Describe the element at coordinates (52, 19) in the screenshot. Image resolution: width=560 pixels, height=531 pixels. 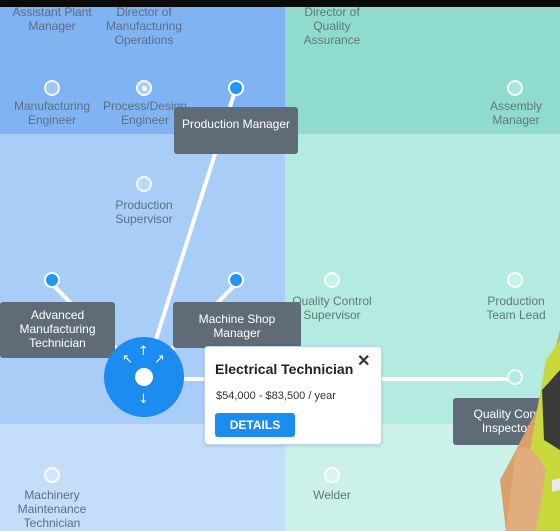
I see `label-assistant-plant-manager: Assistant Plant Manager` at that location.